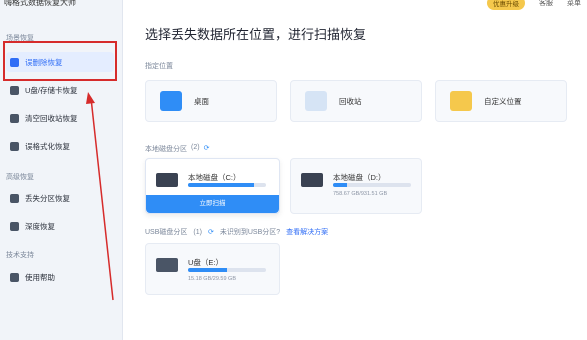  I want to click on disk-card-d: 本地磁盘（D:） 758.67 GB/931.51 GB, so click(356, 186).